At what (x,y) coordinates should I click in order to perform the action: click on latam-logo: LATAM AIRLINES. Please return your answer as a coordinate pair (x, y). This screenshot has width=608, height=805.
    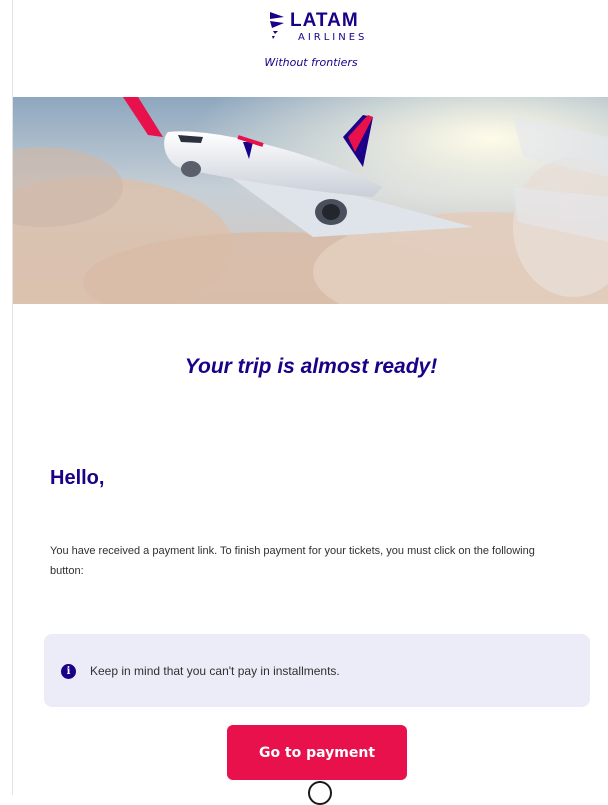
    Looking at the image, I should click on (323, 28).